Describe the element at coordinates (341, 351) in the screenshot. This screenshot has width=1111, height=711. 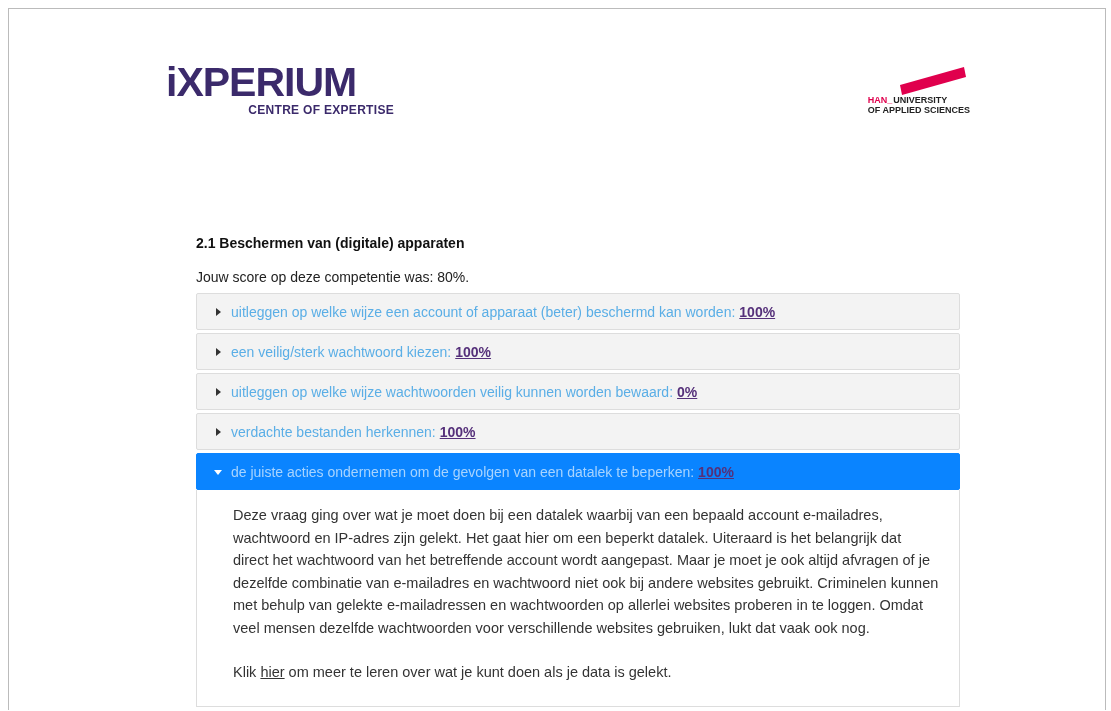
I see `item-label: een veilig/sterk wachtwoord kiezen:` at that location.